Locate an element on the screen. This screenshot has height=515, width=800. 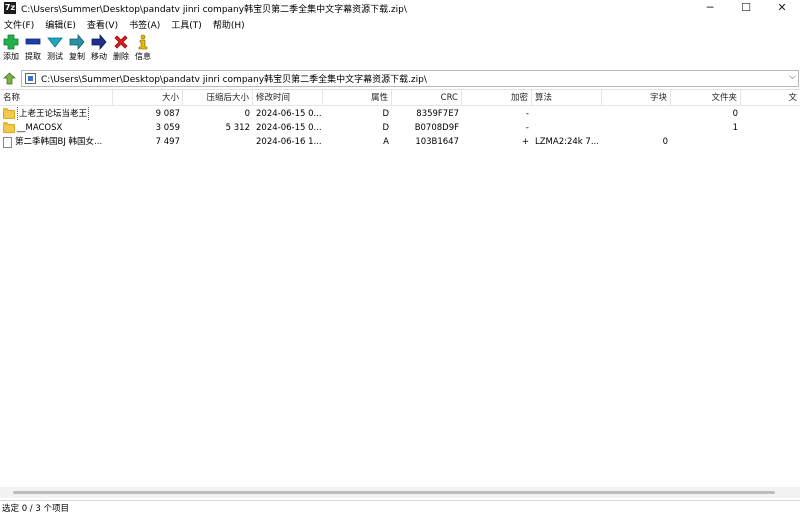
col-crc: CRC is located at coordinates (427, 98).